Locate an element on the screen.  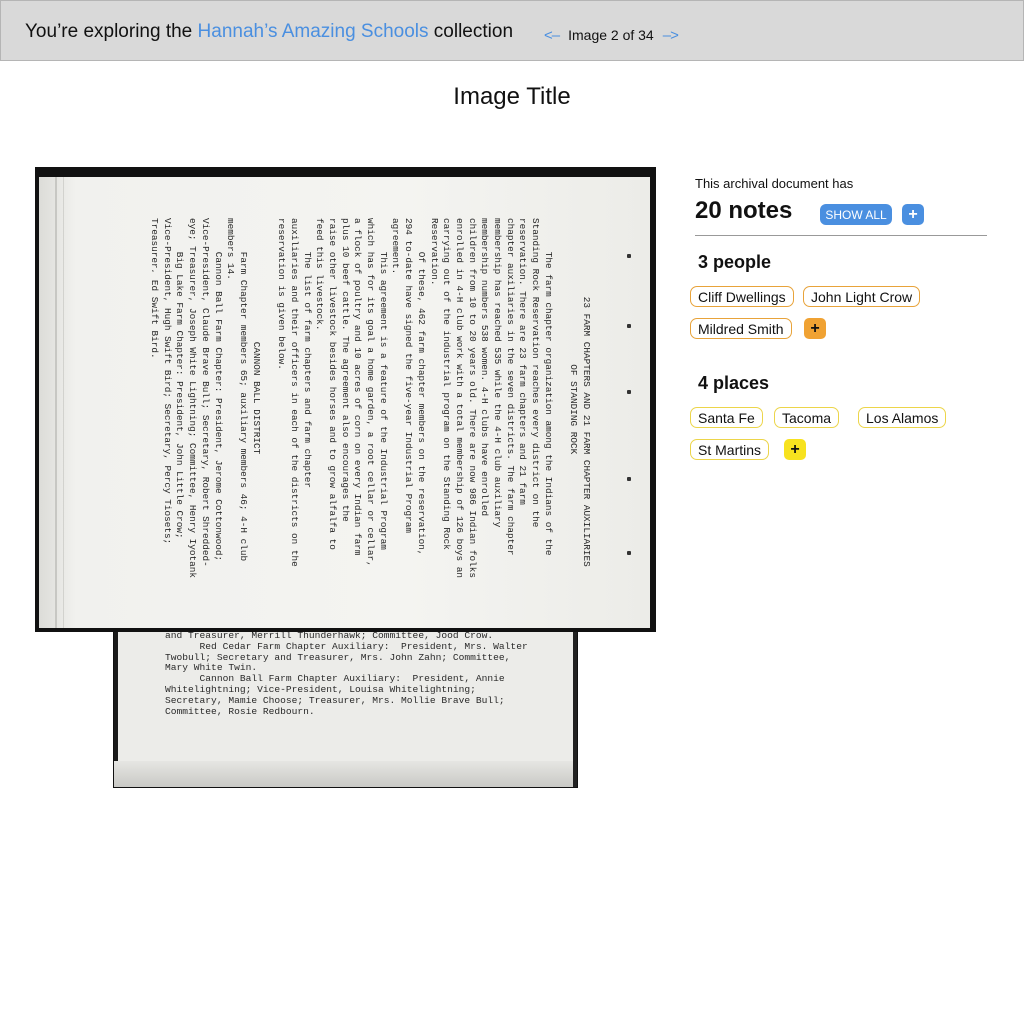
person-chip: Cliff Dwellings is located at coordinates (742, 296).